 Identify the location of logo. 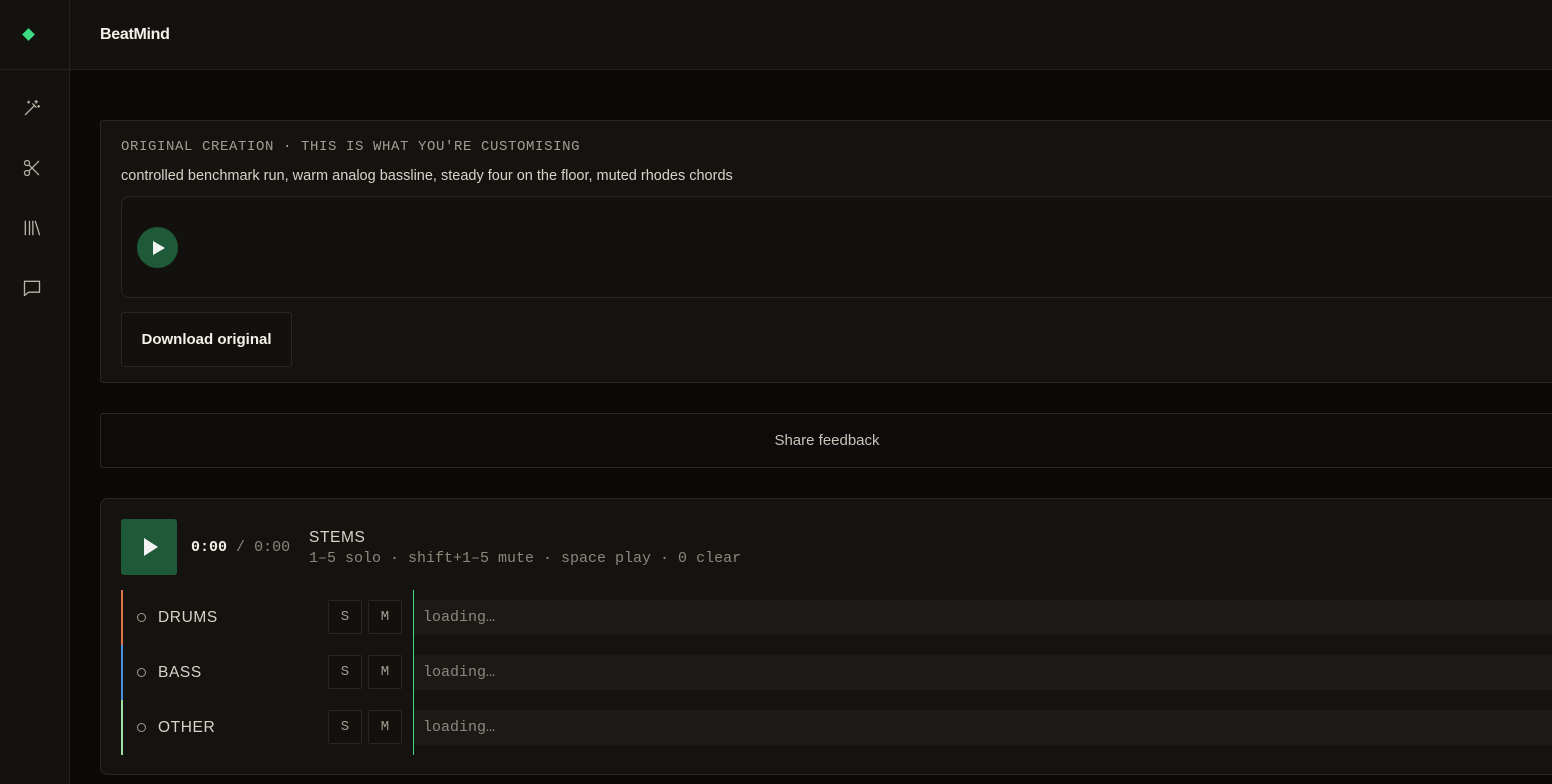
(34, 35).